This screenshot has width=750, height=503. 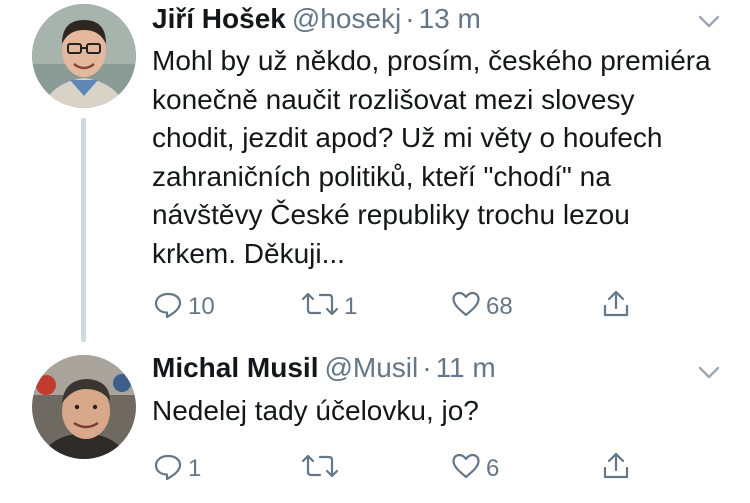 I want to click on like-button: 6, so click(x=474, y=469).